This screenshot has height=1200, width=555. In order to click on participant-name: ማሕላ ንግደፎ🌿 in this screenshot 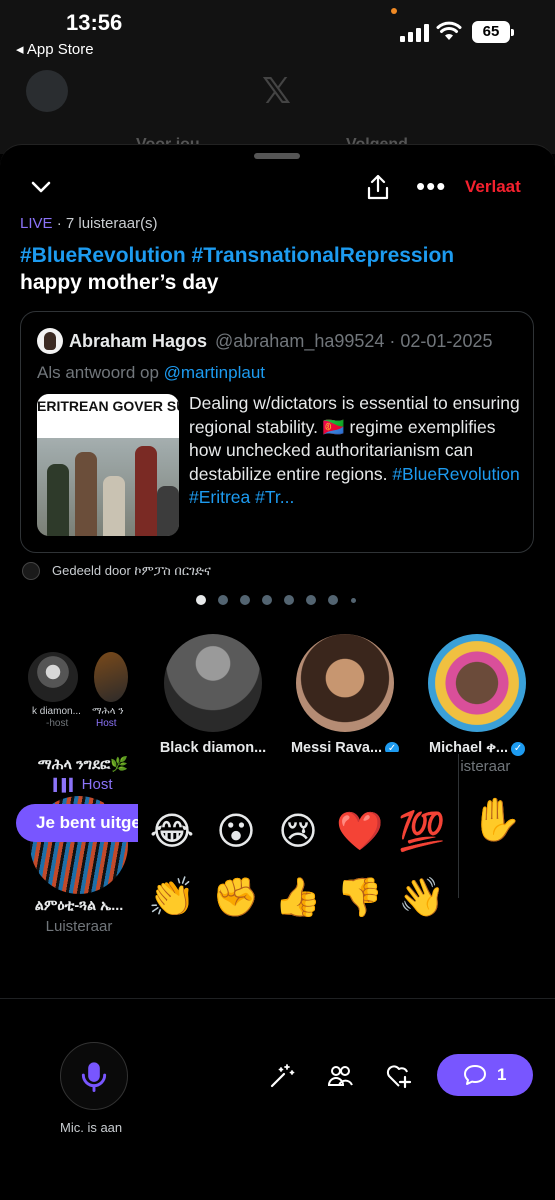, I will do `click(83, 765)`.